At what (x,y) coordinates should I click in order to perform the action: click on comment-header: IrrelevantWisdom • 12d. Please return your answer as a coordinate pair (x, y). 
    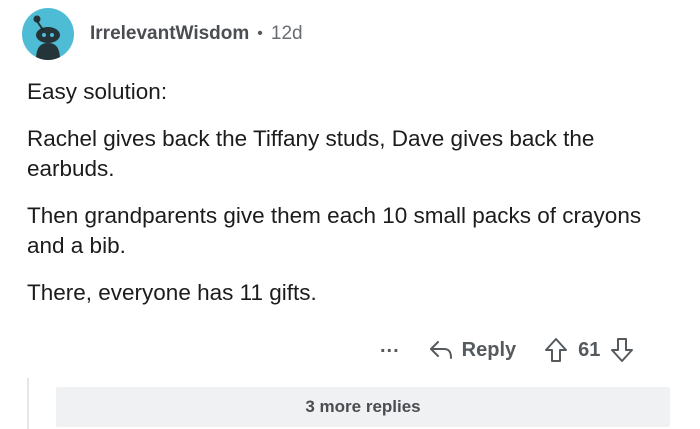
    Looking at the image, I should click on (162, 34).